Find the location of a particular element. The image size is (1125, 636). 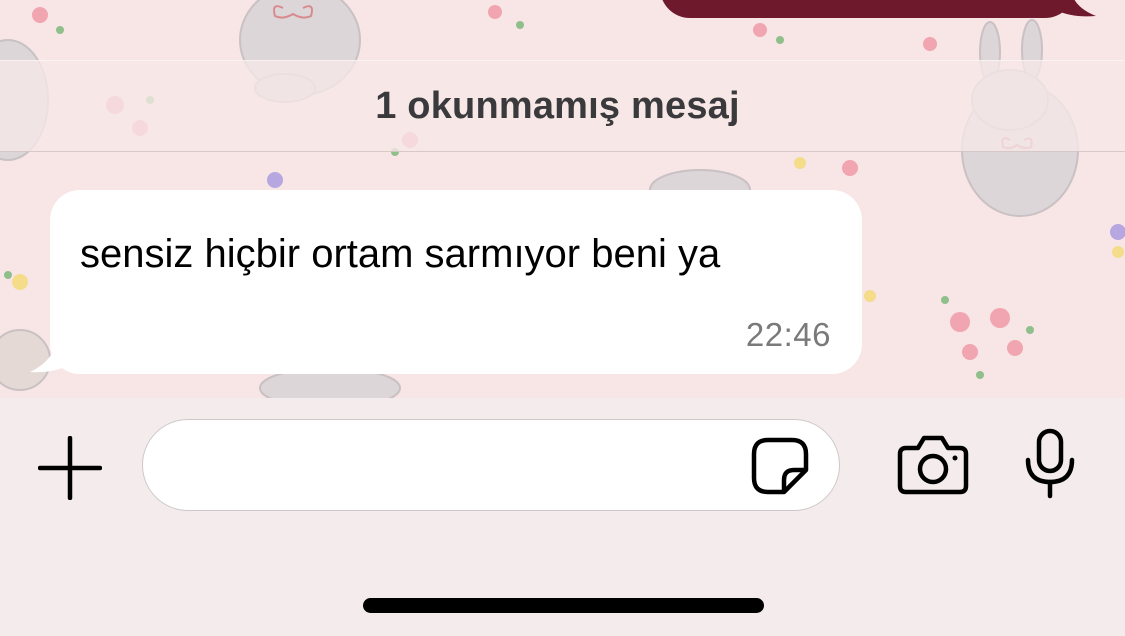

sticker-icon is located at coordinates (780, 466).